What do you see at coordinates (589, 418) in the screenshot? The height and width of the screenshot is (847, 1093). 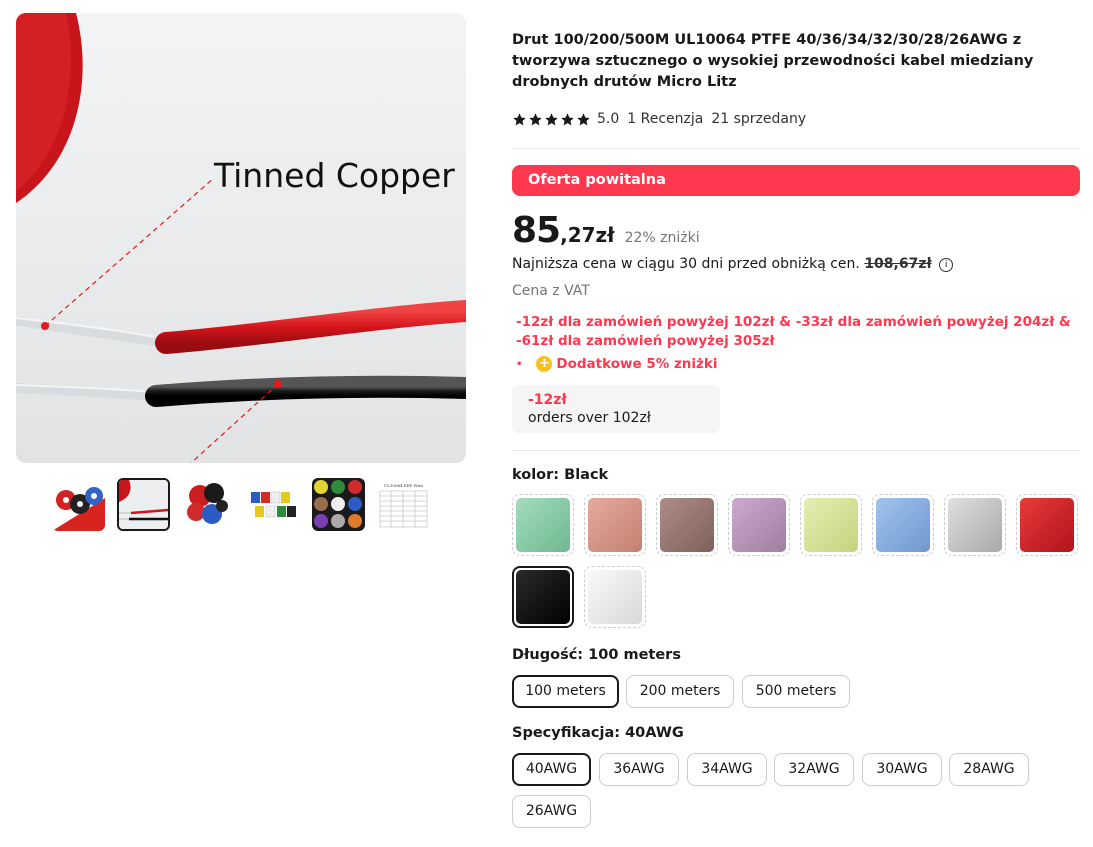 I see `coupon-condition: orders over 102zł` at bounding box center [589, 418].